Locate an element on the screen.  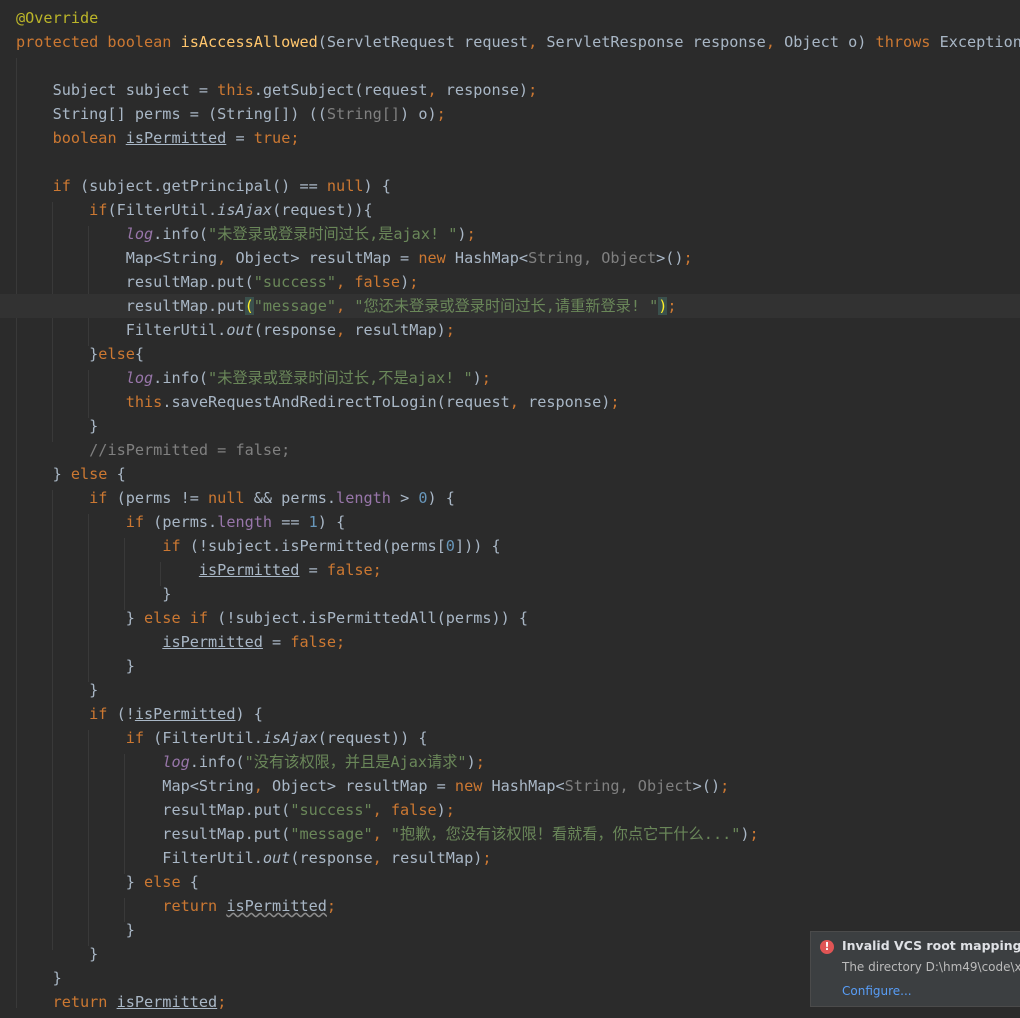
notification-title: Invalid VCS root mapping is located at coordinates (931, 945).